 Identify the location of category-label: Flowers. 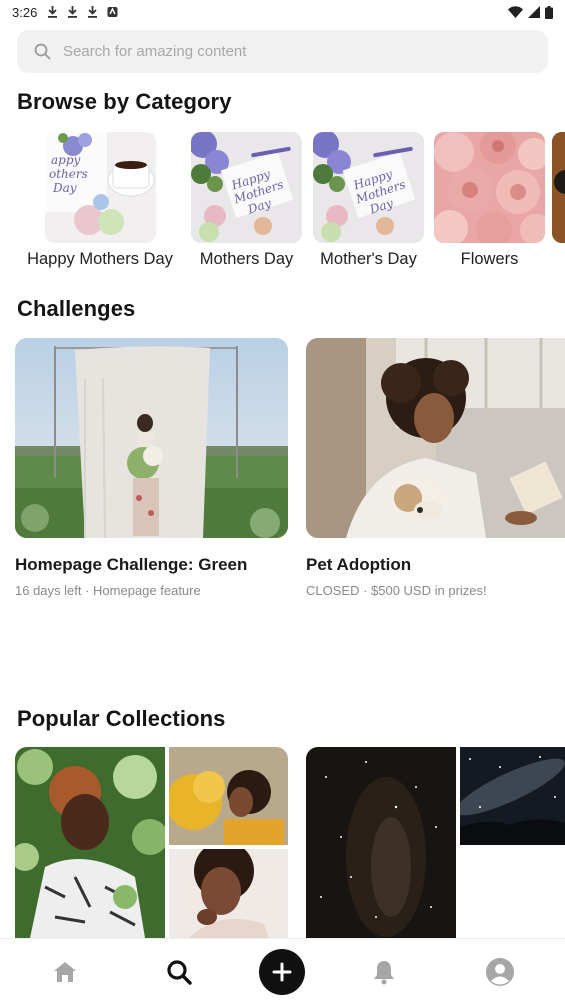
(489, 259).